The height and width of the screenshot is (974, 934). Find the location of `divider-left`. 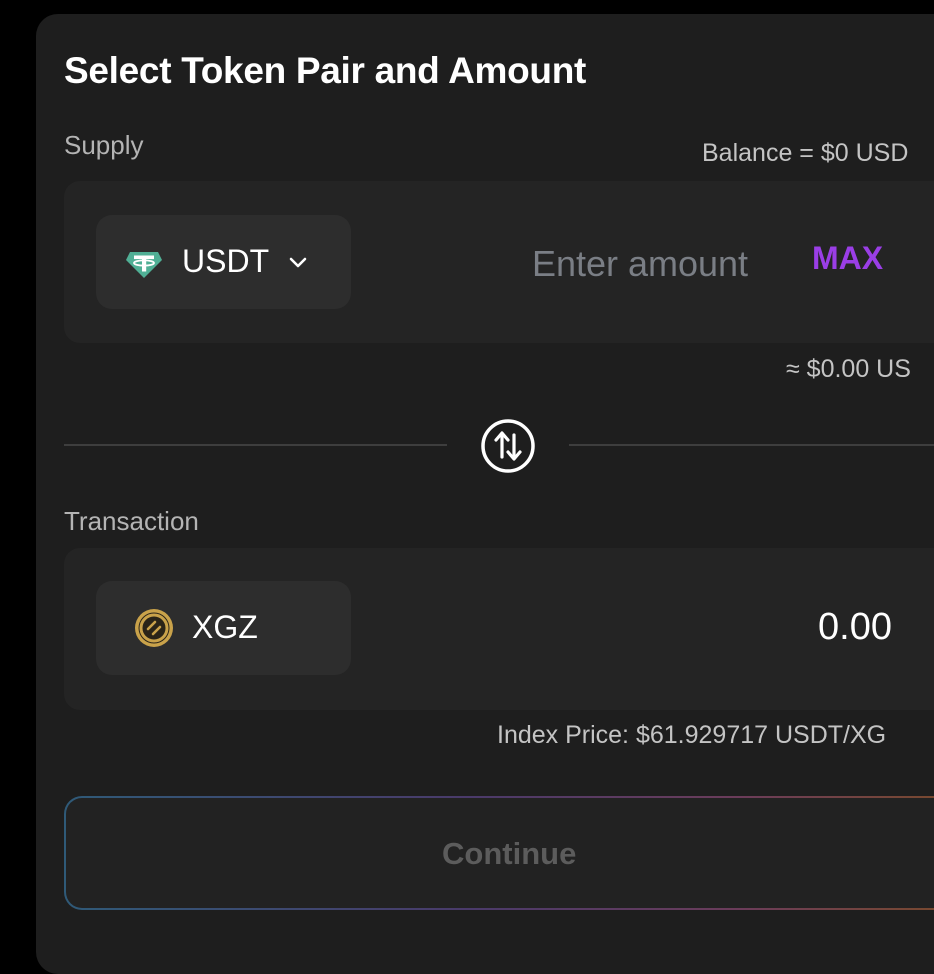

divider-left is located at coordinates (255, 445).